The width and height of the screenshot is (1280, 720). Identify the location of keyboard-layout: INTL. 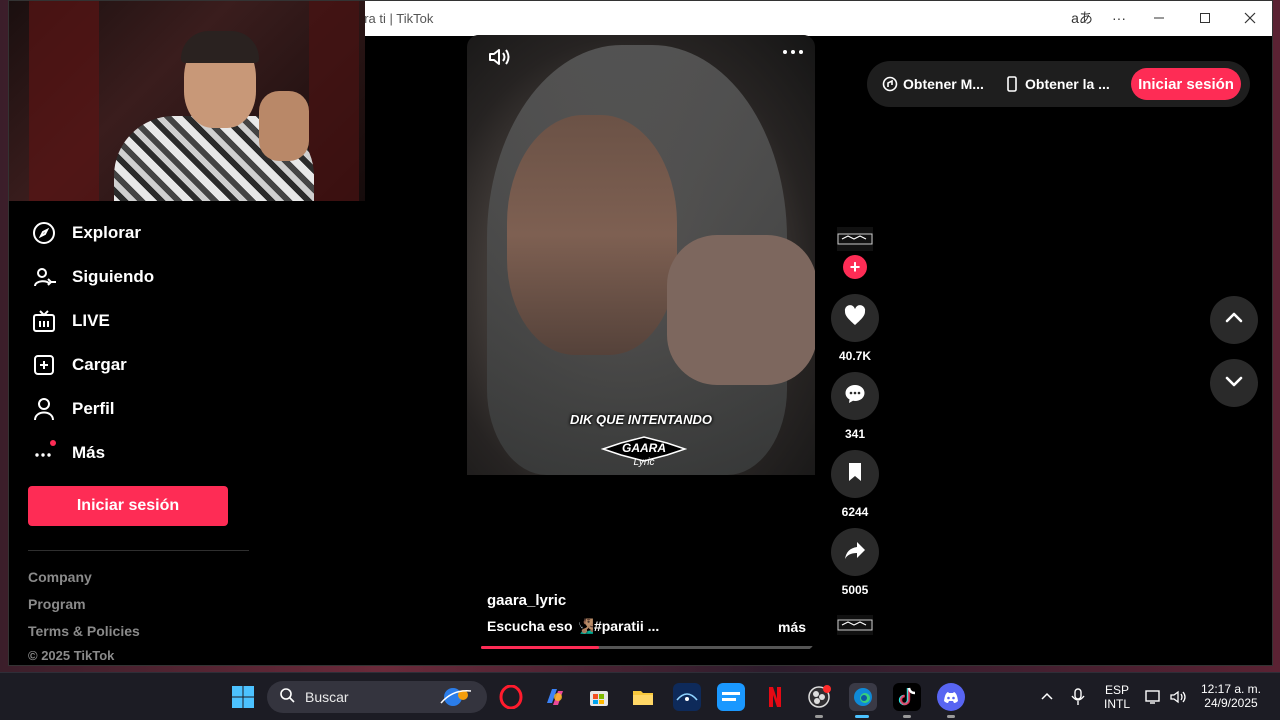
(1116, 704).